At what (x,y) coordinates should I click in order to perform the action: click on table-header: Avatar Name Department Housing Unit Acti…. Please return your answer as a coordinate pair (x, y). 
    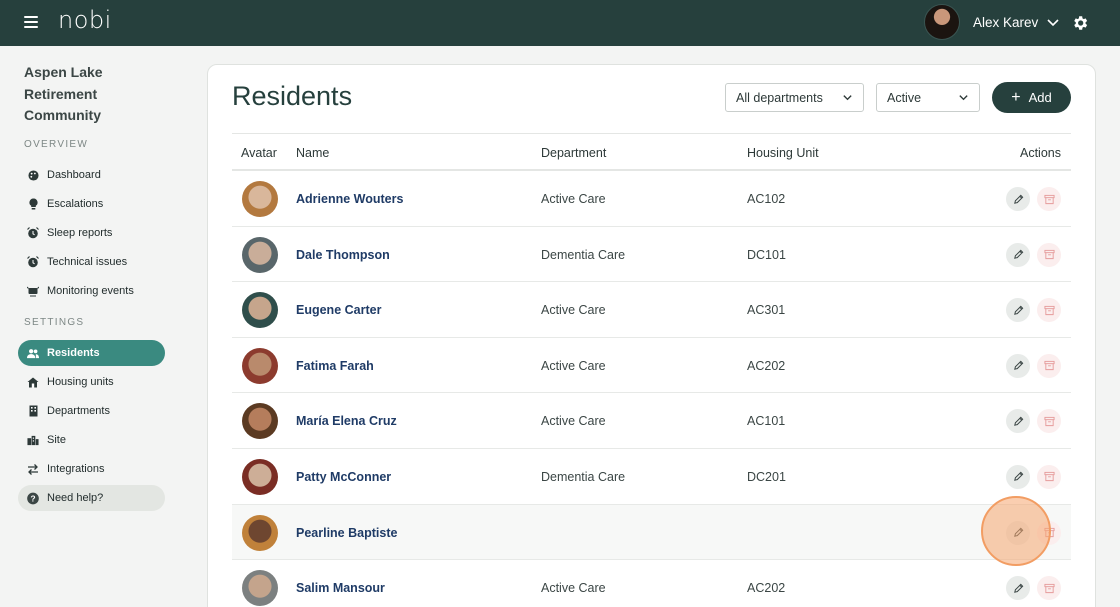
    Looking at the image, I should click on (651, 152).